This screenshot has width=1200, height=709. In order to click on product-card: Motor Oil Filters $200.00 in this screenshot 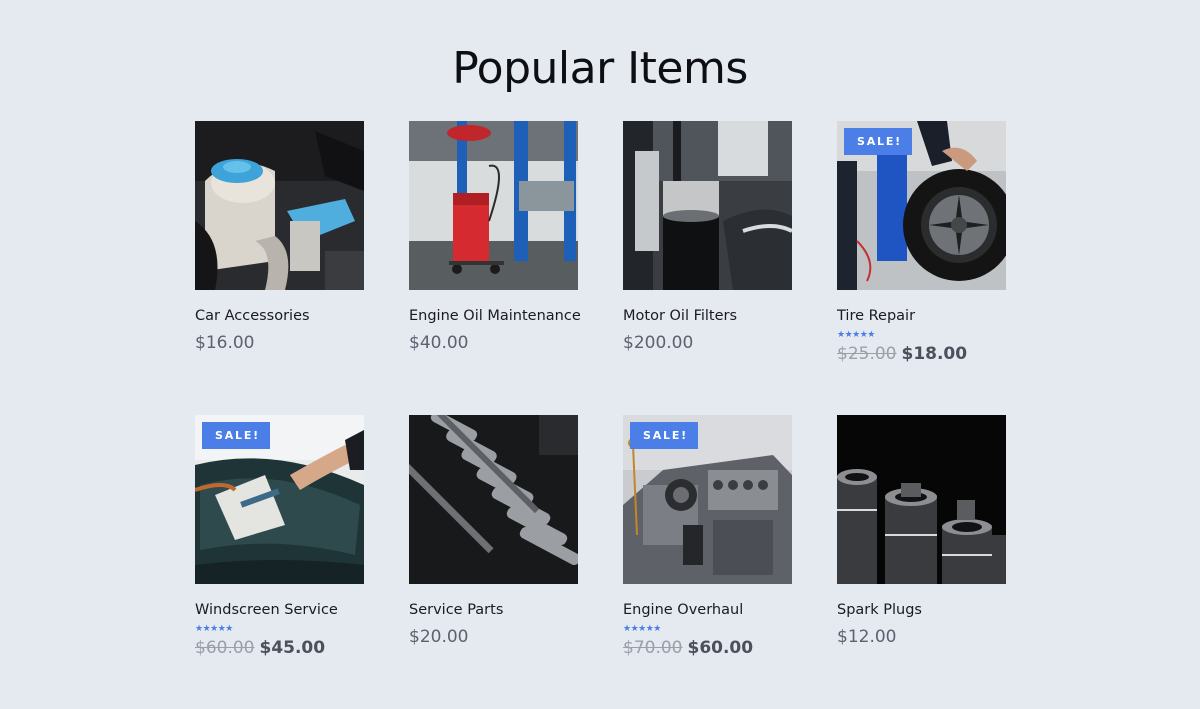, I will do `click(707, 268)`.